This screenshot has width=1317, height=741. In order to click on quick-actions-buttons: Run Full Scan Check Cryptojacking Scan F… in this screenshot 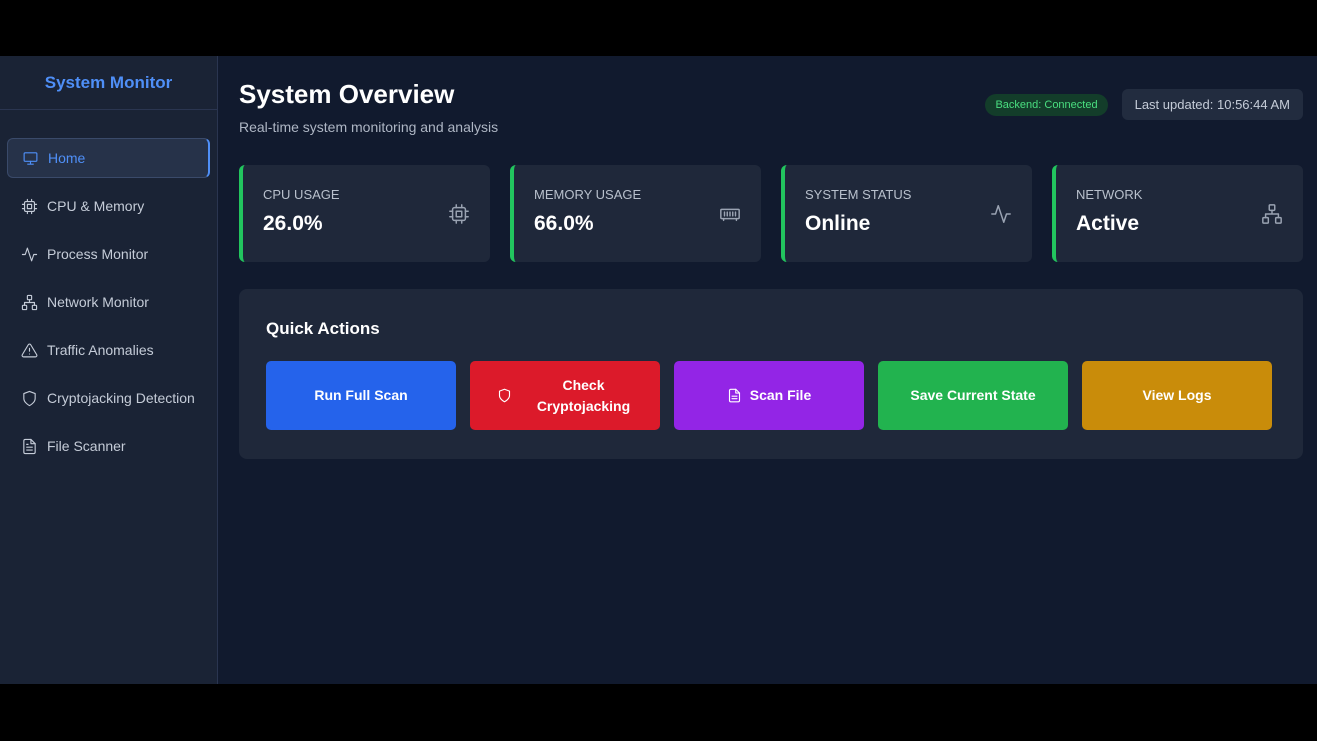, I will do `click(771, 395)`.